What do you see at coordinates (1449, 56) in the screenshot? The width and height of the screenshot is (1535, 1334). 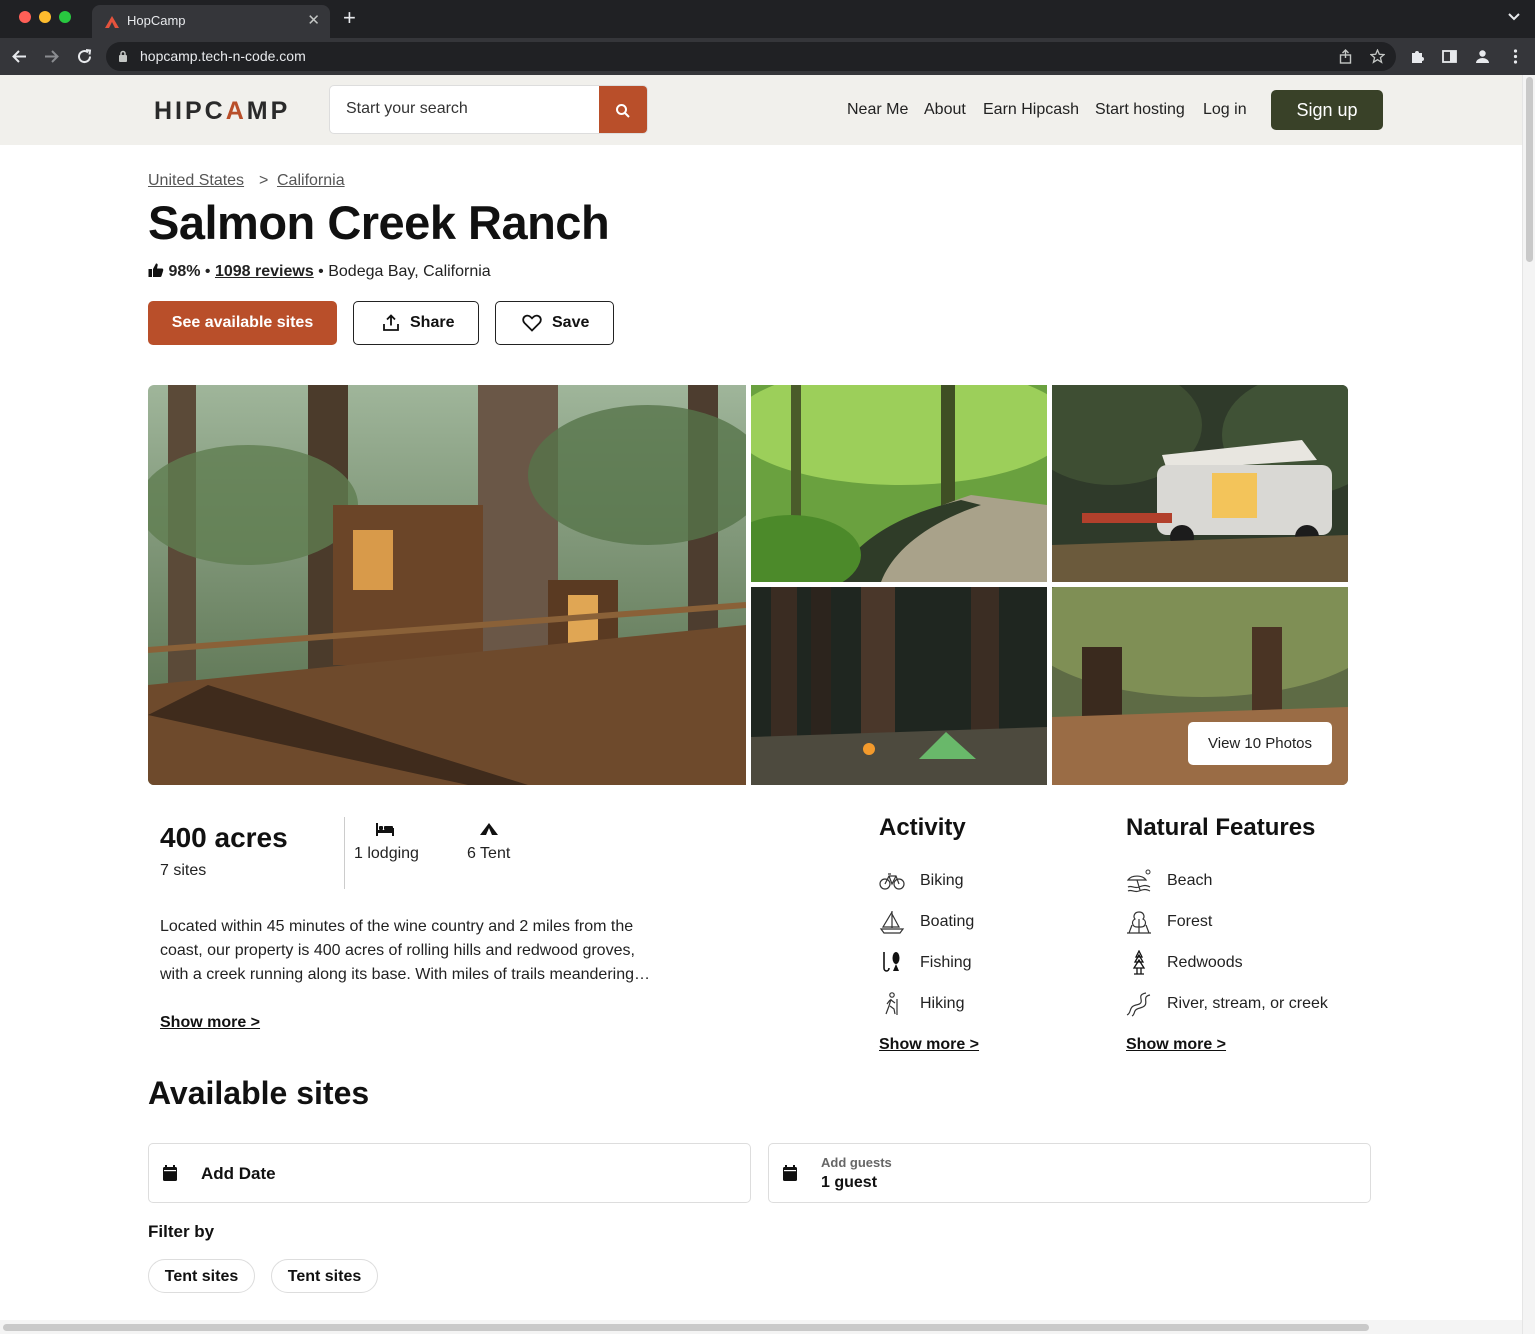 I see `side-panel-icon` at bounding box center [1449, 56].